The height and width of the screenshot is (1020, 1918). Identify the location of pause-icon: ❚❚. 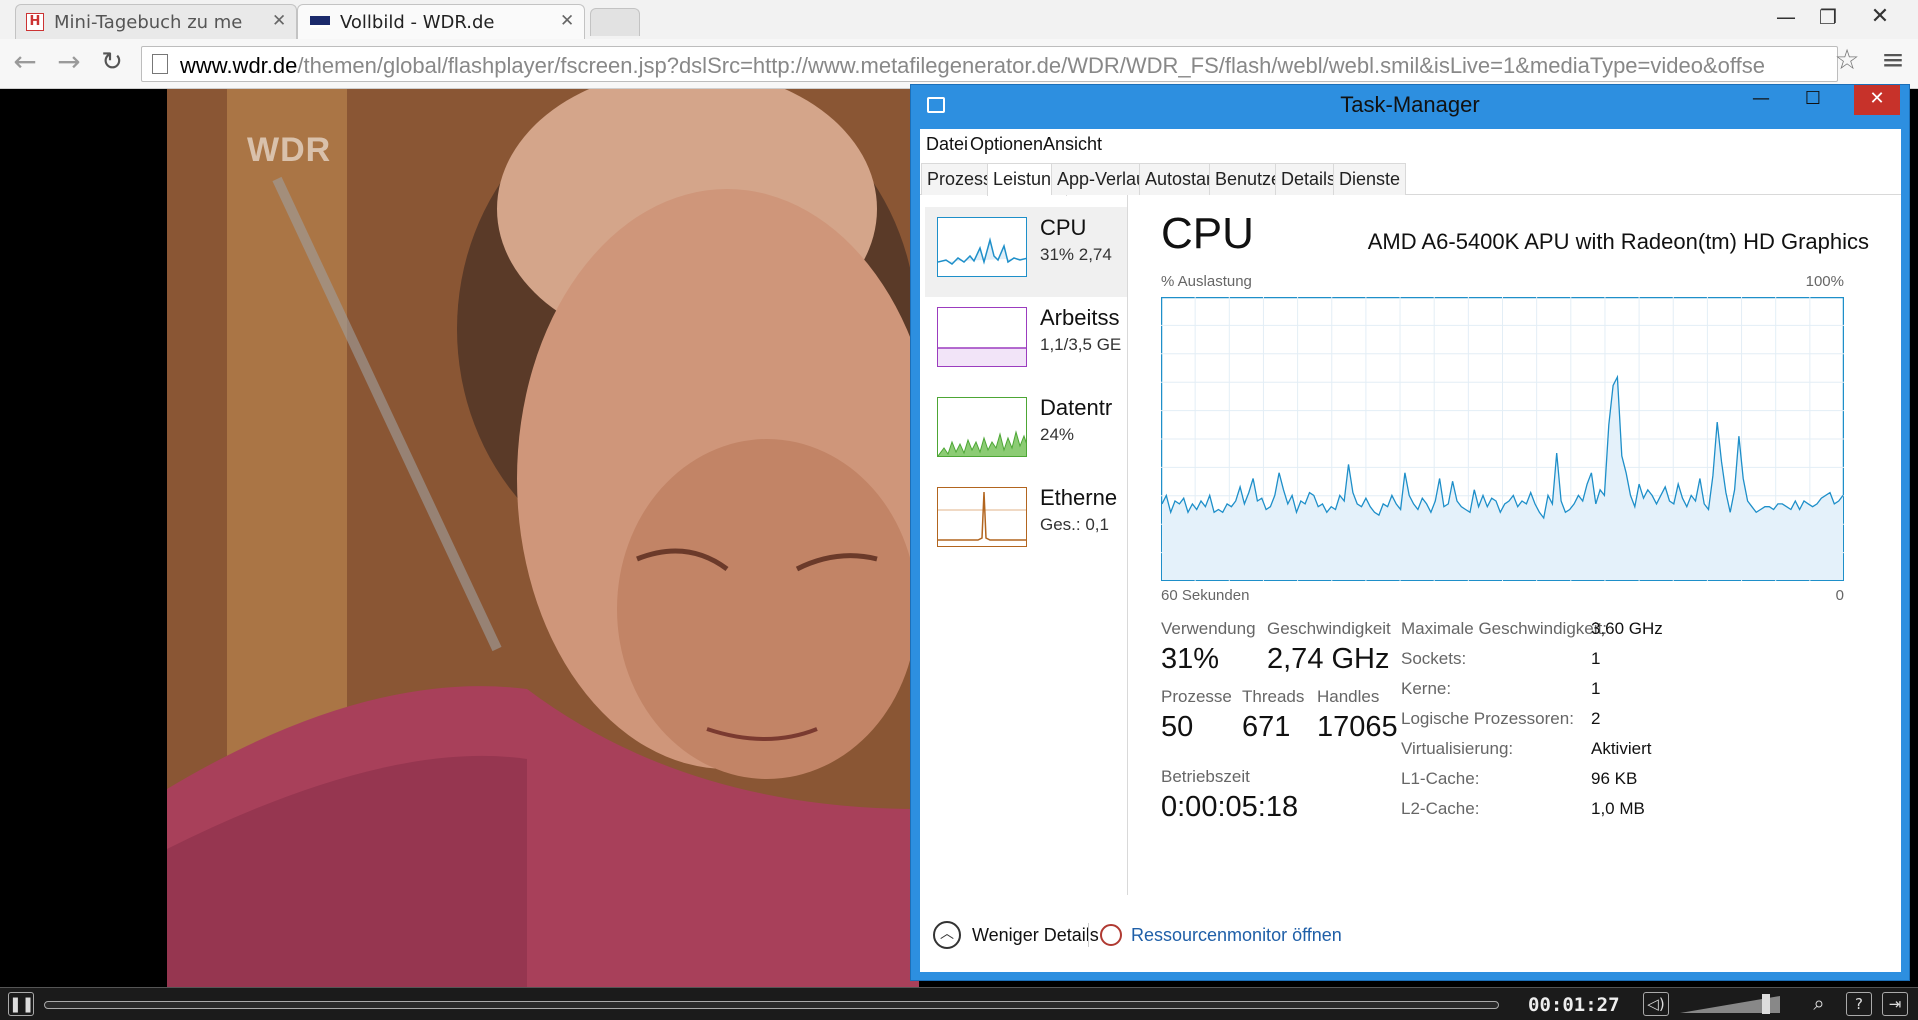
(21, 1004).